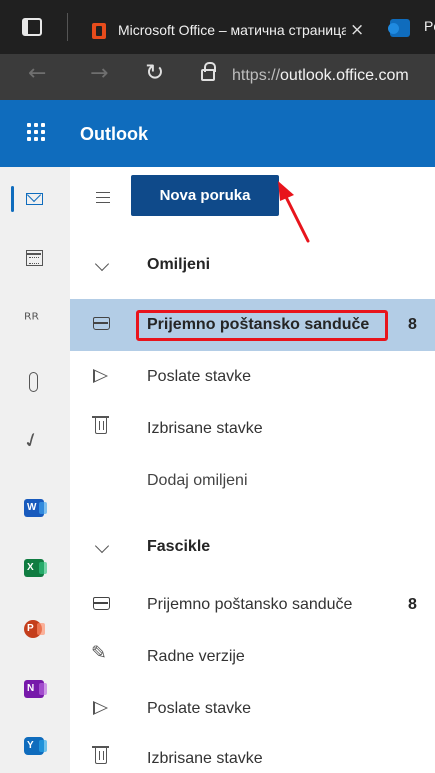  What do you see at coordinates (31, 440) in the screenshot?
I see `todo-icon: ✓` at bounding box center [31, 440].